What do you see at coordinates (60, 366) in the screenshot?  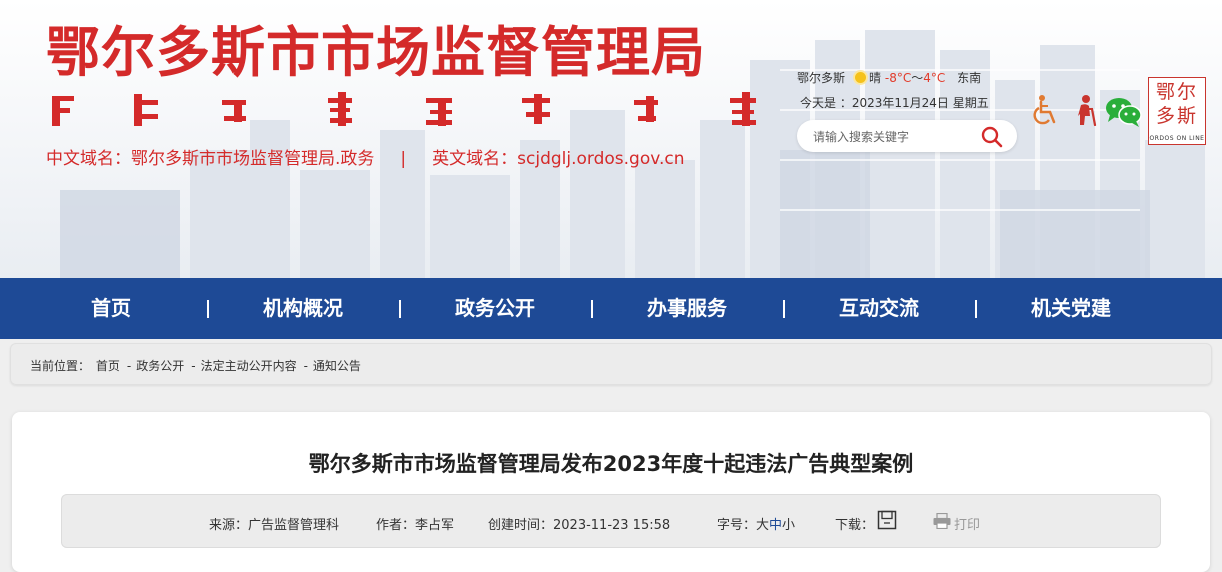 I see `breadcrumb-label: 当前位置：` at bounding box center [60, 366].